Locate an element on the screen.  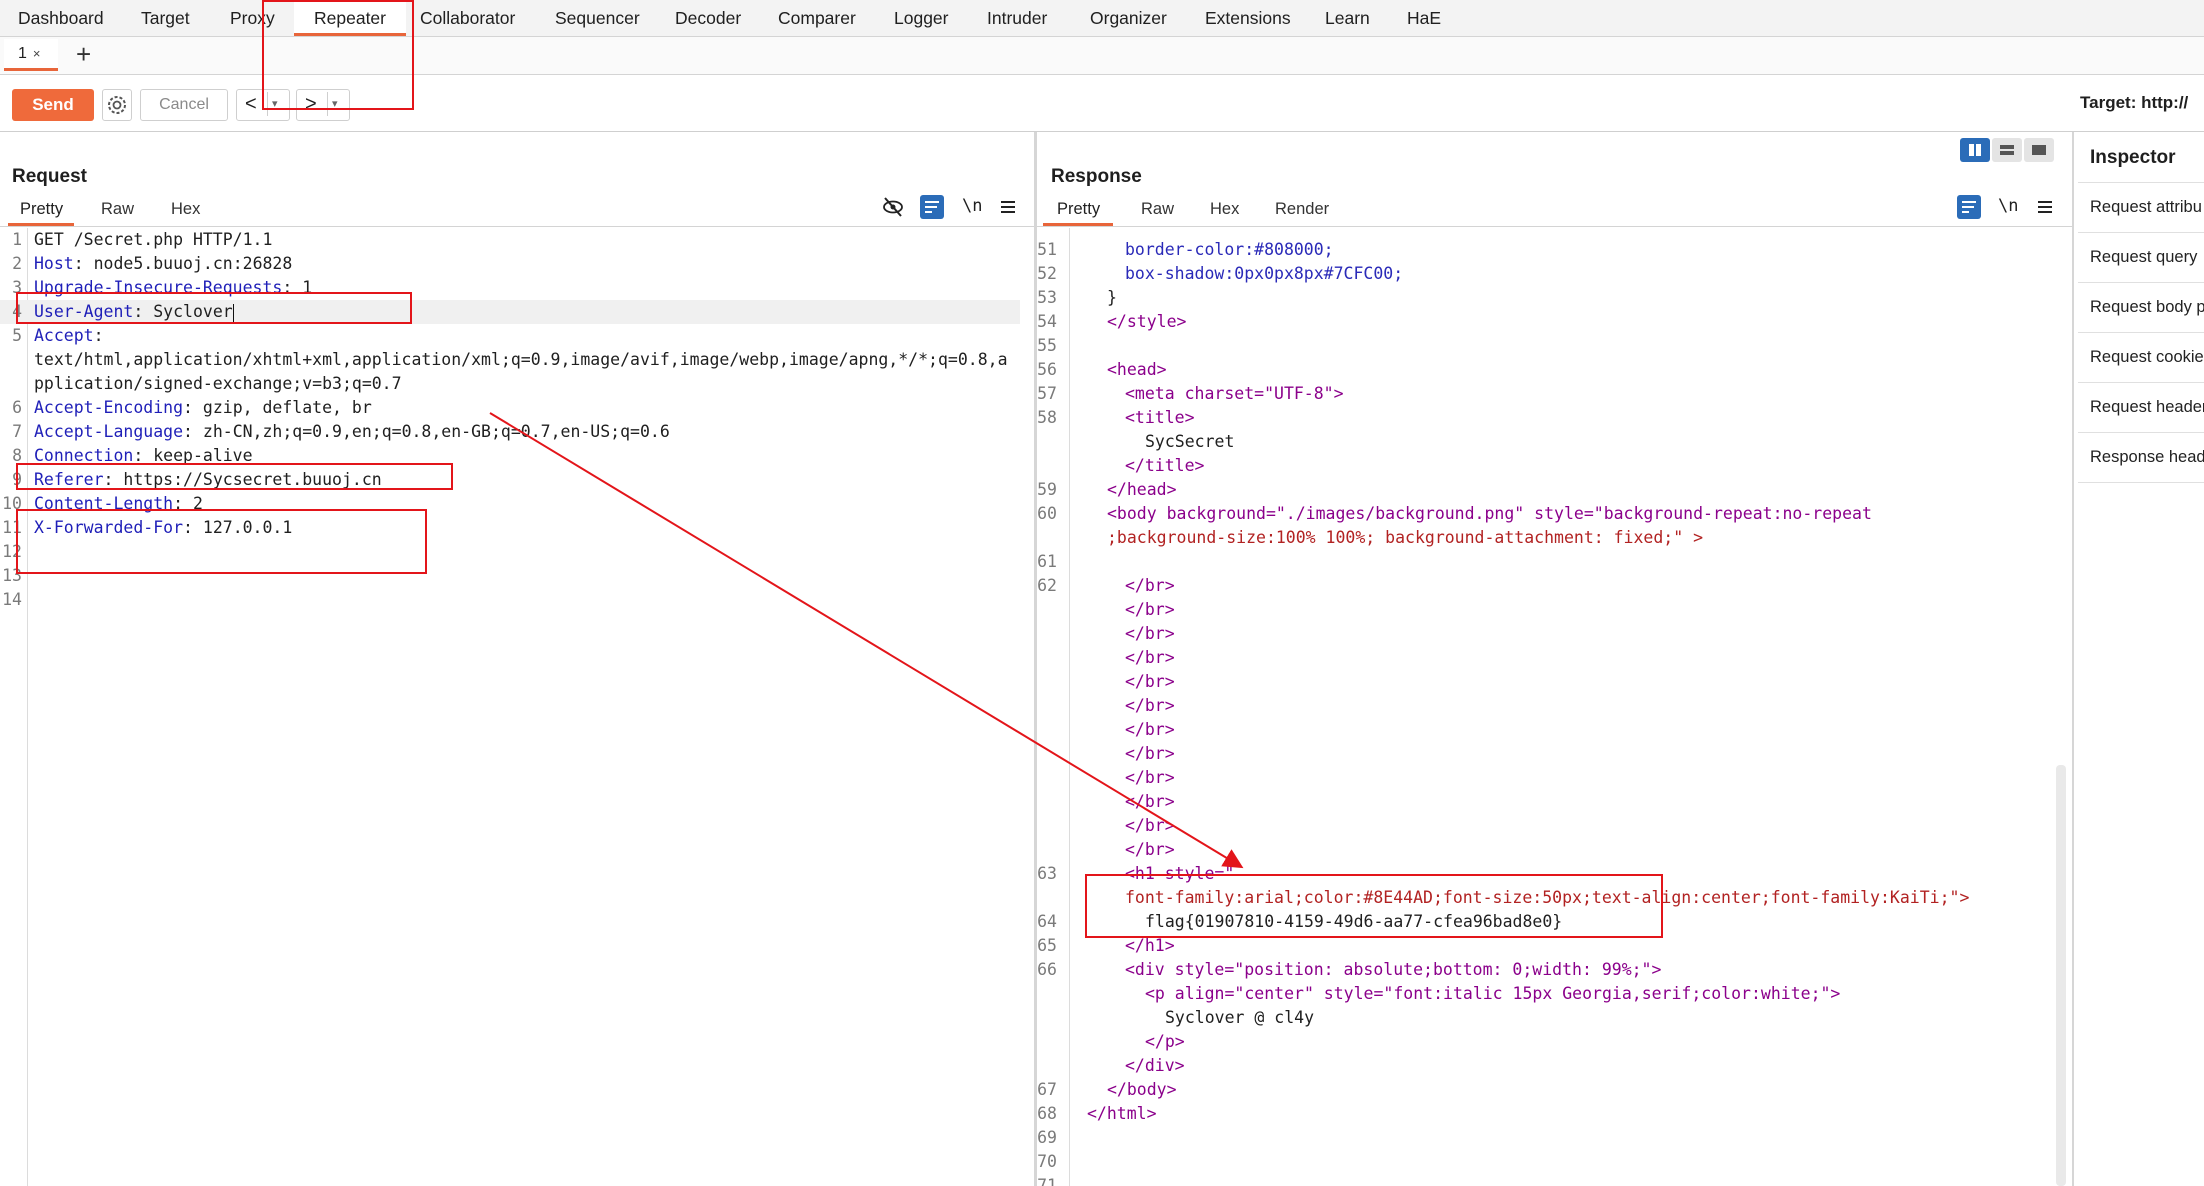
annotation-arrow is located at coordinates (866, 640).